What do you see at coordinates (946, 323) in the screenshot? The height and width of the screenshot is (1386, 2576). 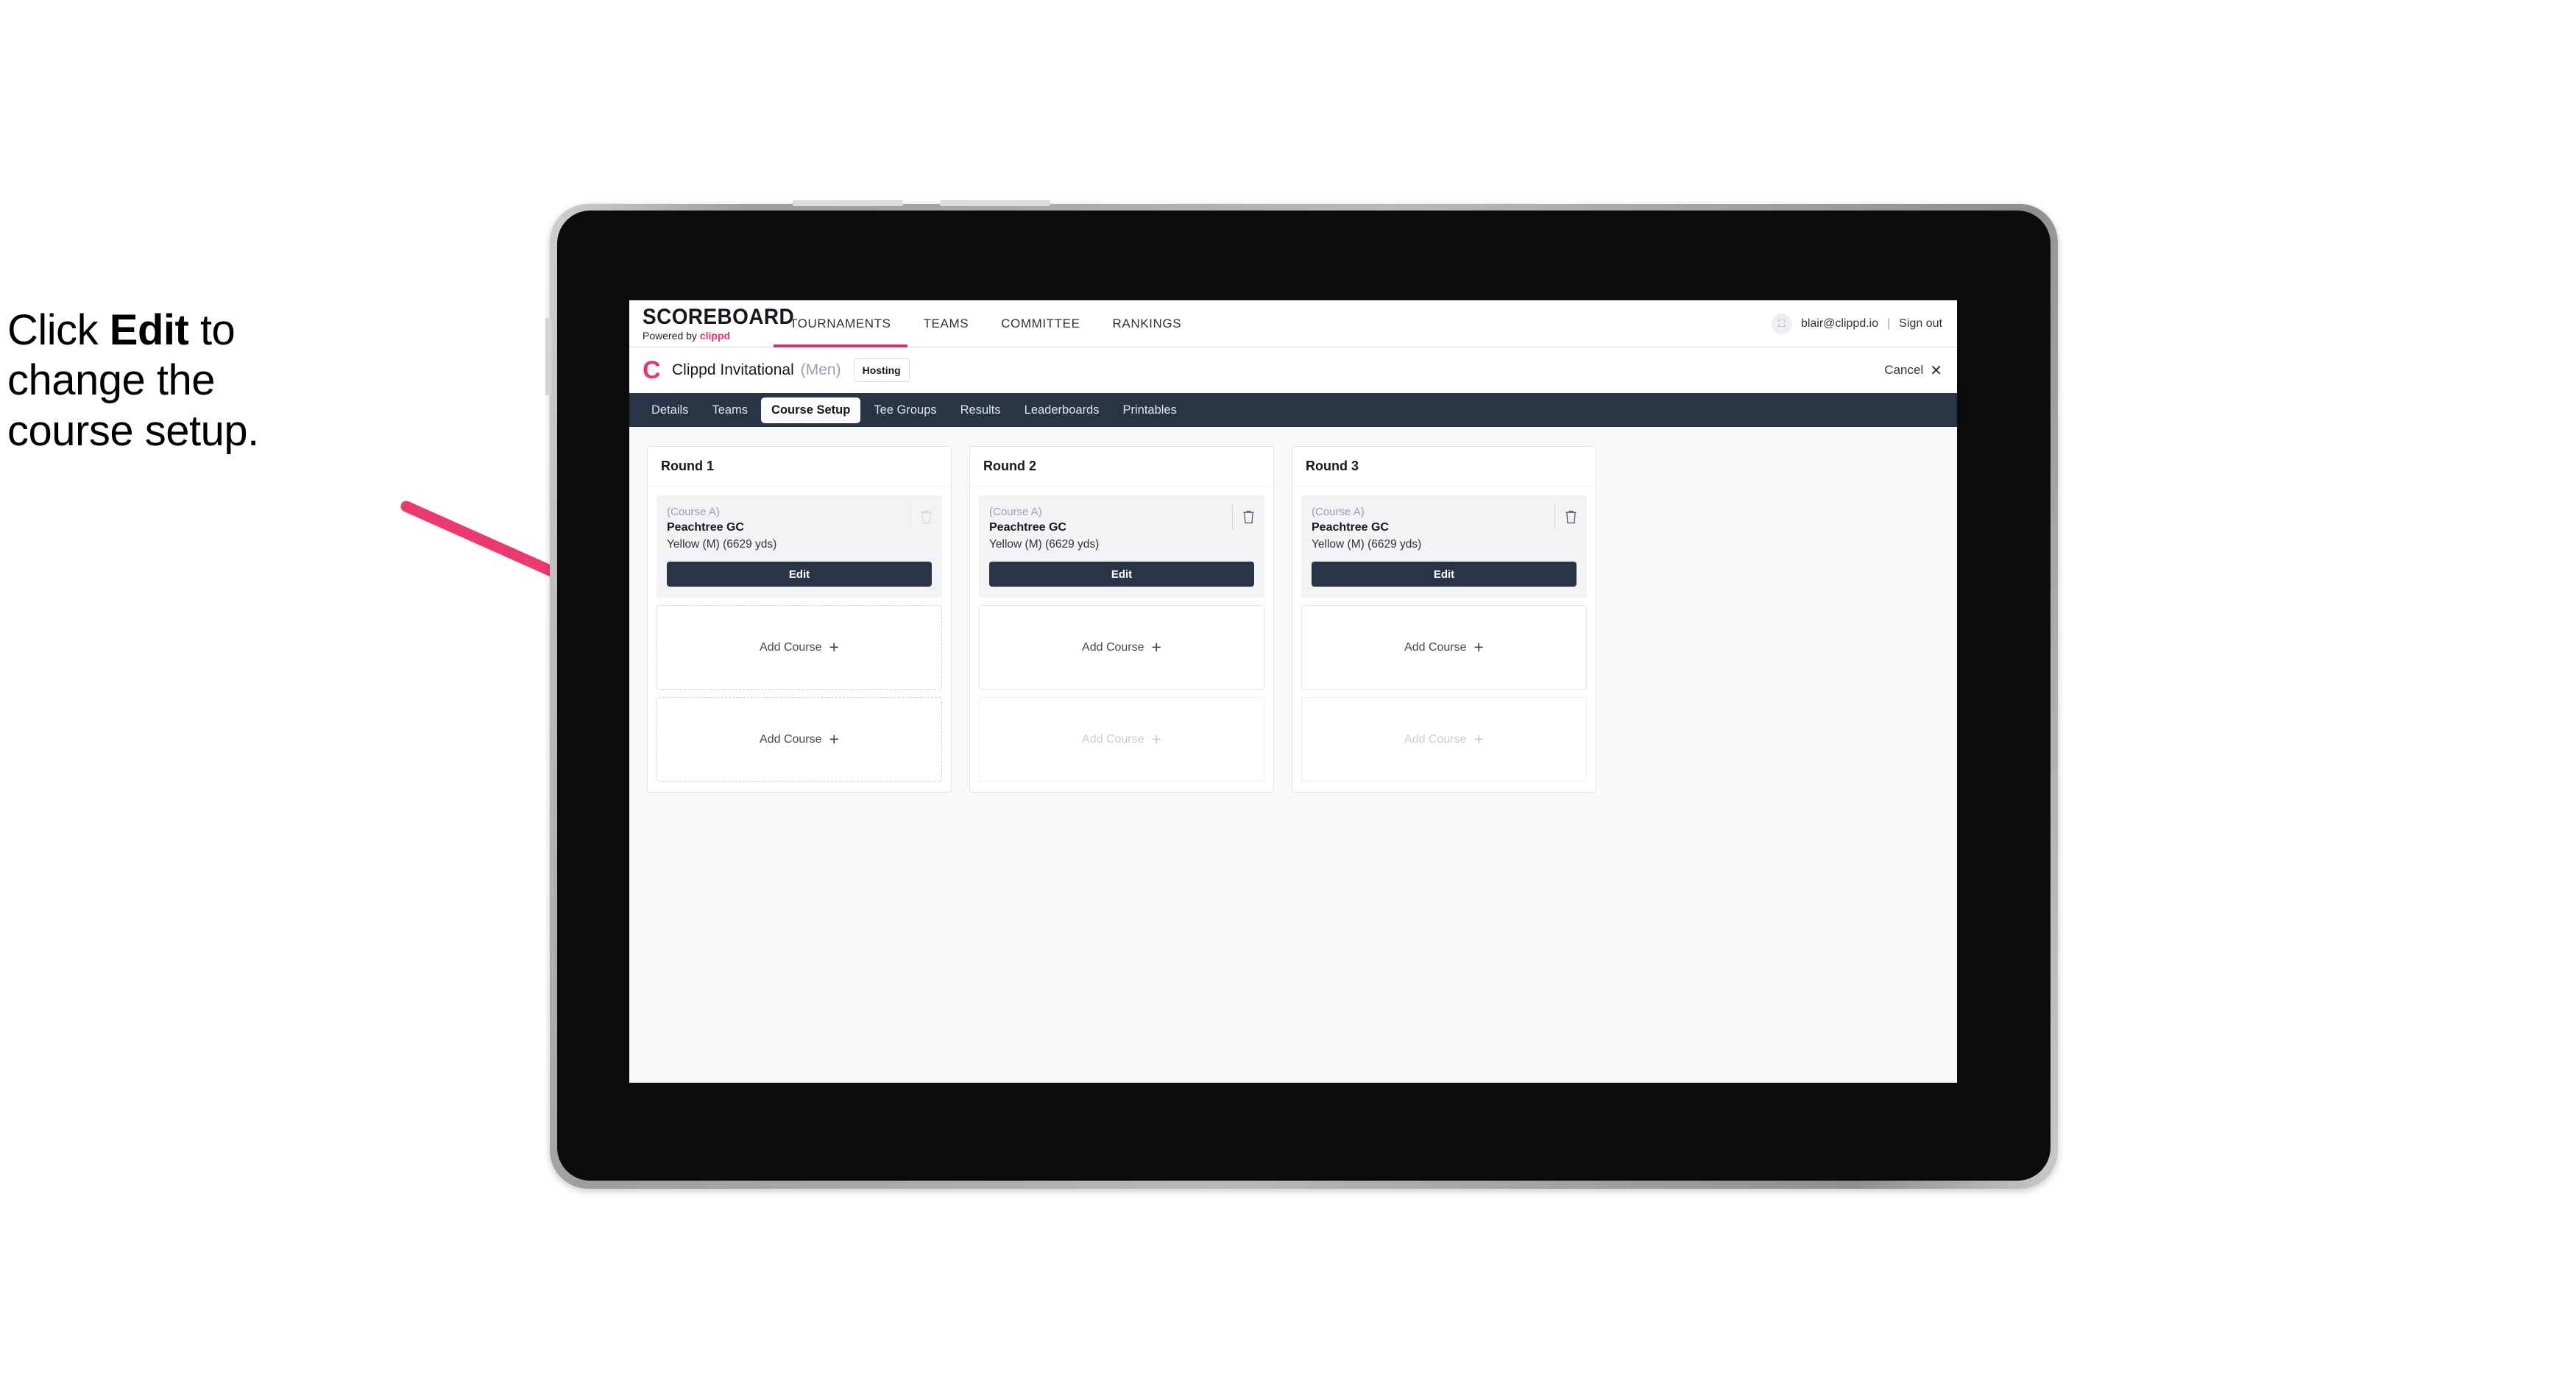 I see `nav-item-teams: TEAMS` at bounding box center [946, 323].